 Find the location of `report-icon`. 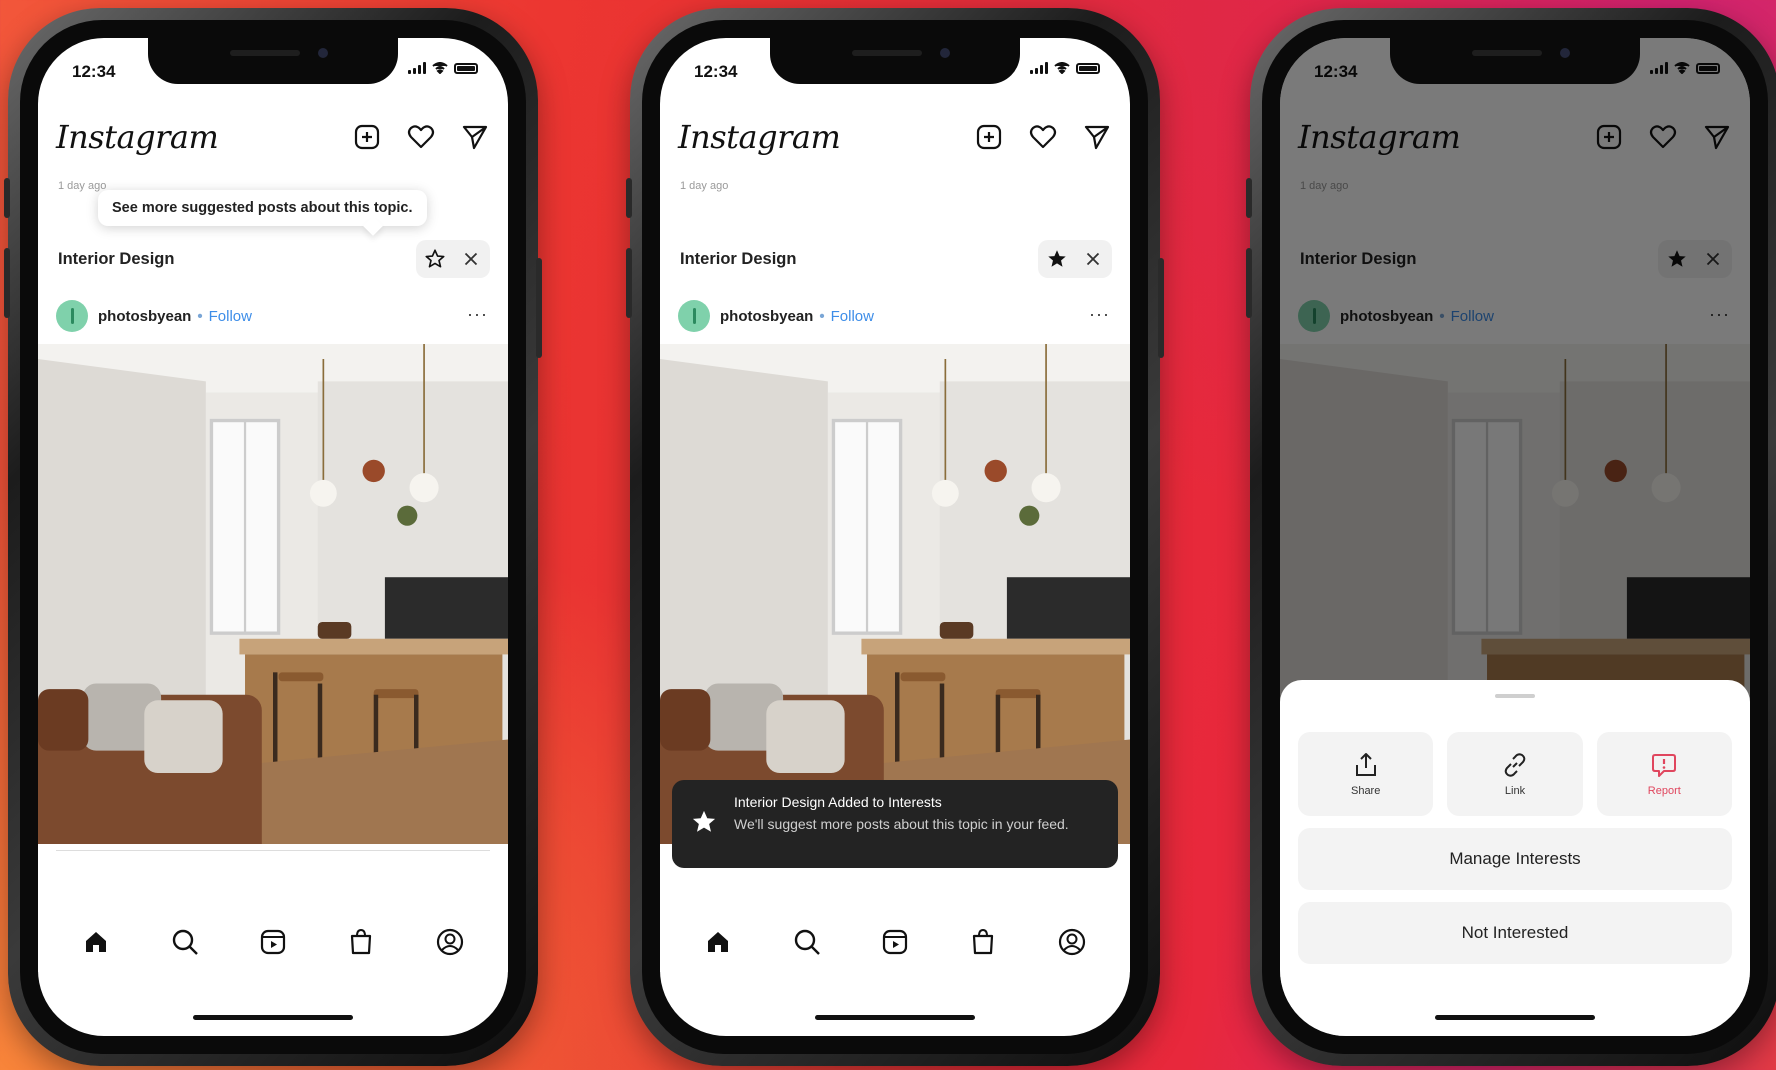

report-icon is located at coordinates (1664, 765).